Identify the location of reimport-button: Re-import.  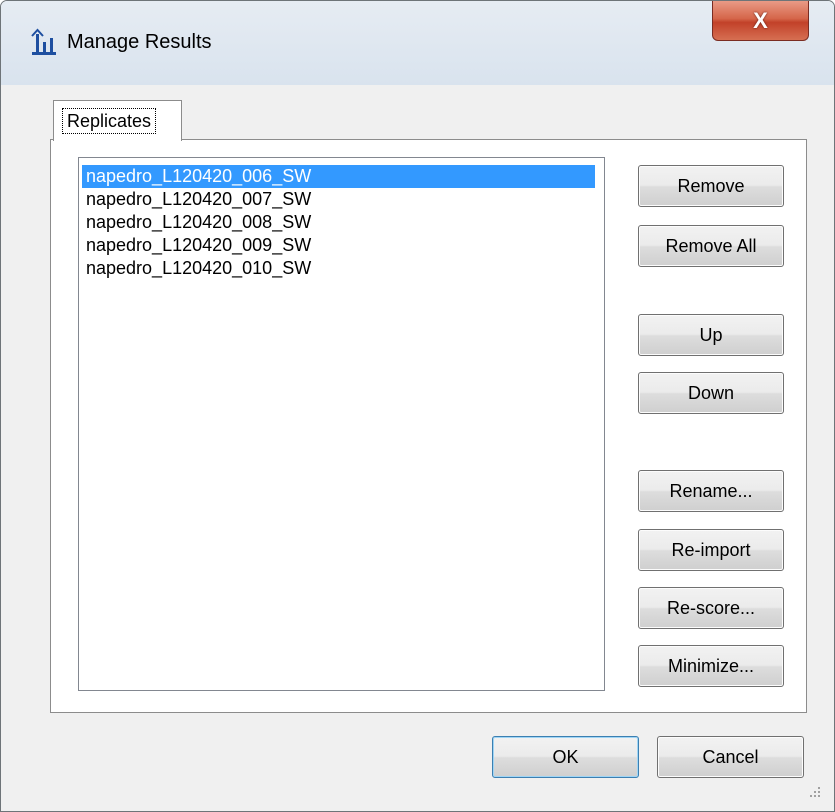
(711, 550).